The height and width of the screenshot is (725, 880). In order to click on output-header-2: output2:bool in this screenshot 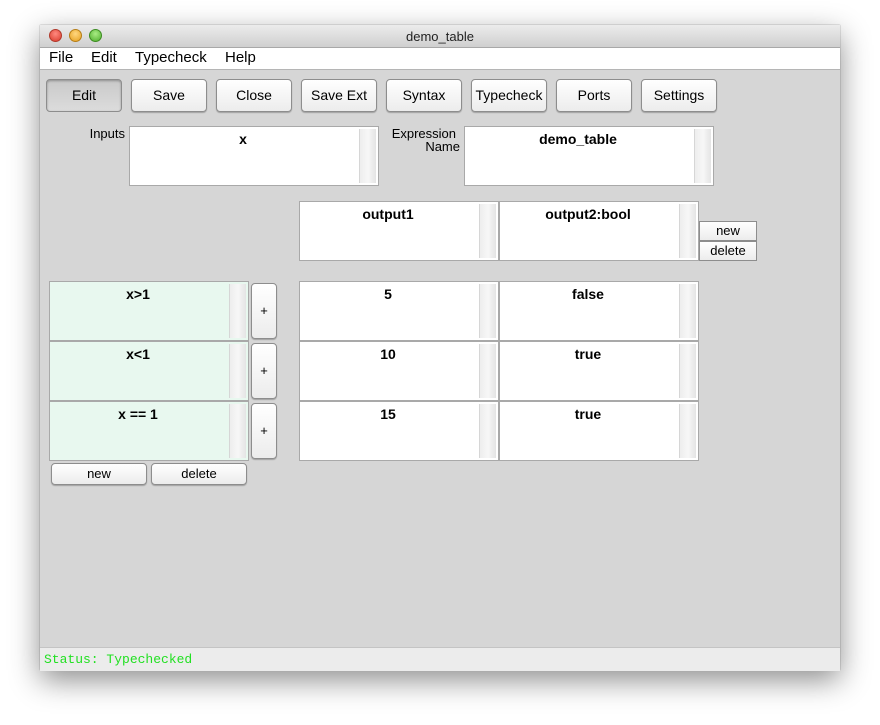, I will do `click(599, 231)`.